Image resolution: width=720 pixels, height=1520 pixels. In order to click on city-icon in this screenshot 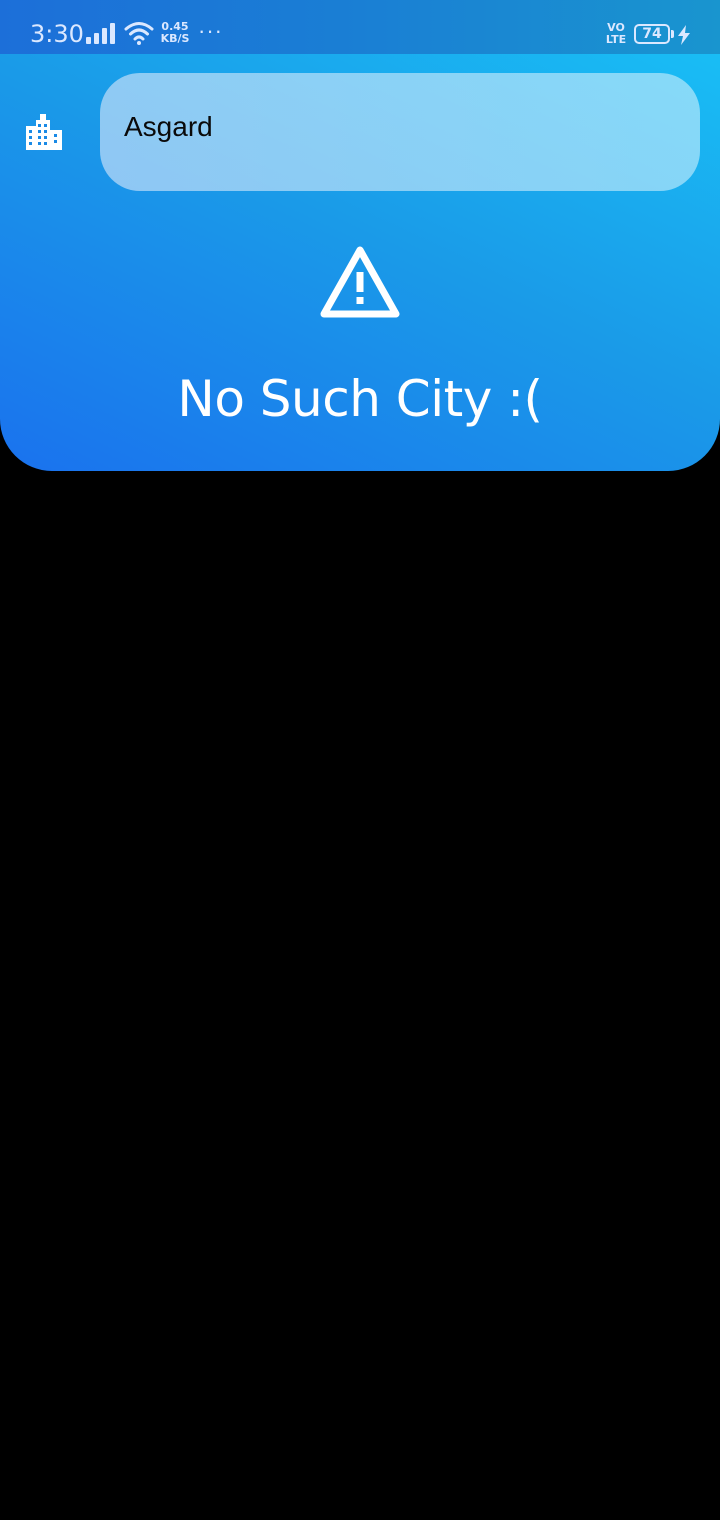, I will do `click(44, 132)`.